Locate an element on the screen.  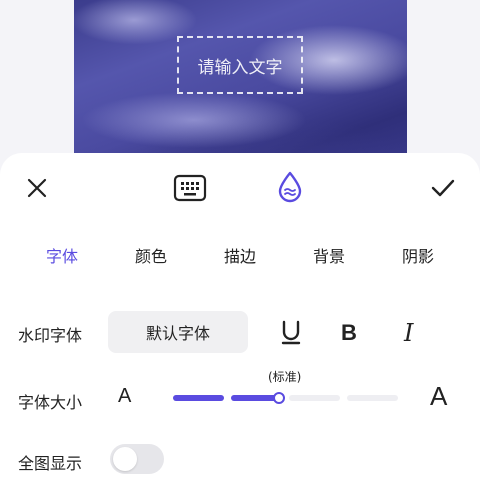
font-row-label: 水印字体 is located at coordinates (50, 335).